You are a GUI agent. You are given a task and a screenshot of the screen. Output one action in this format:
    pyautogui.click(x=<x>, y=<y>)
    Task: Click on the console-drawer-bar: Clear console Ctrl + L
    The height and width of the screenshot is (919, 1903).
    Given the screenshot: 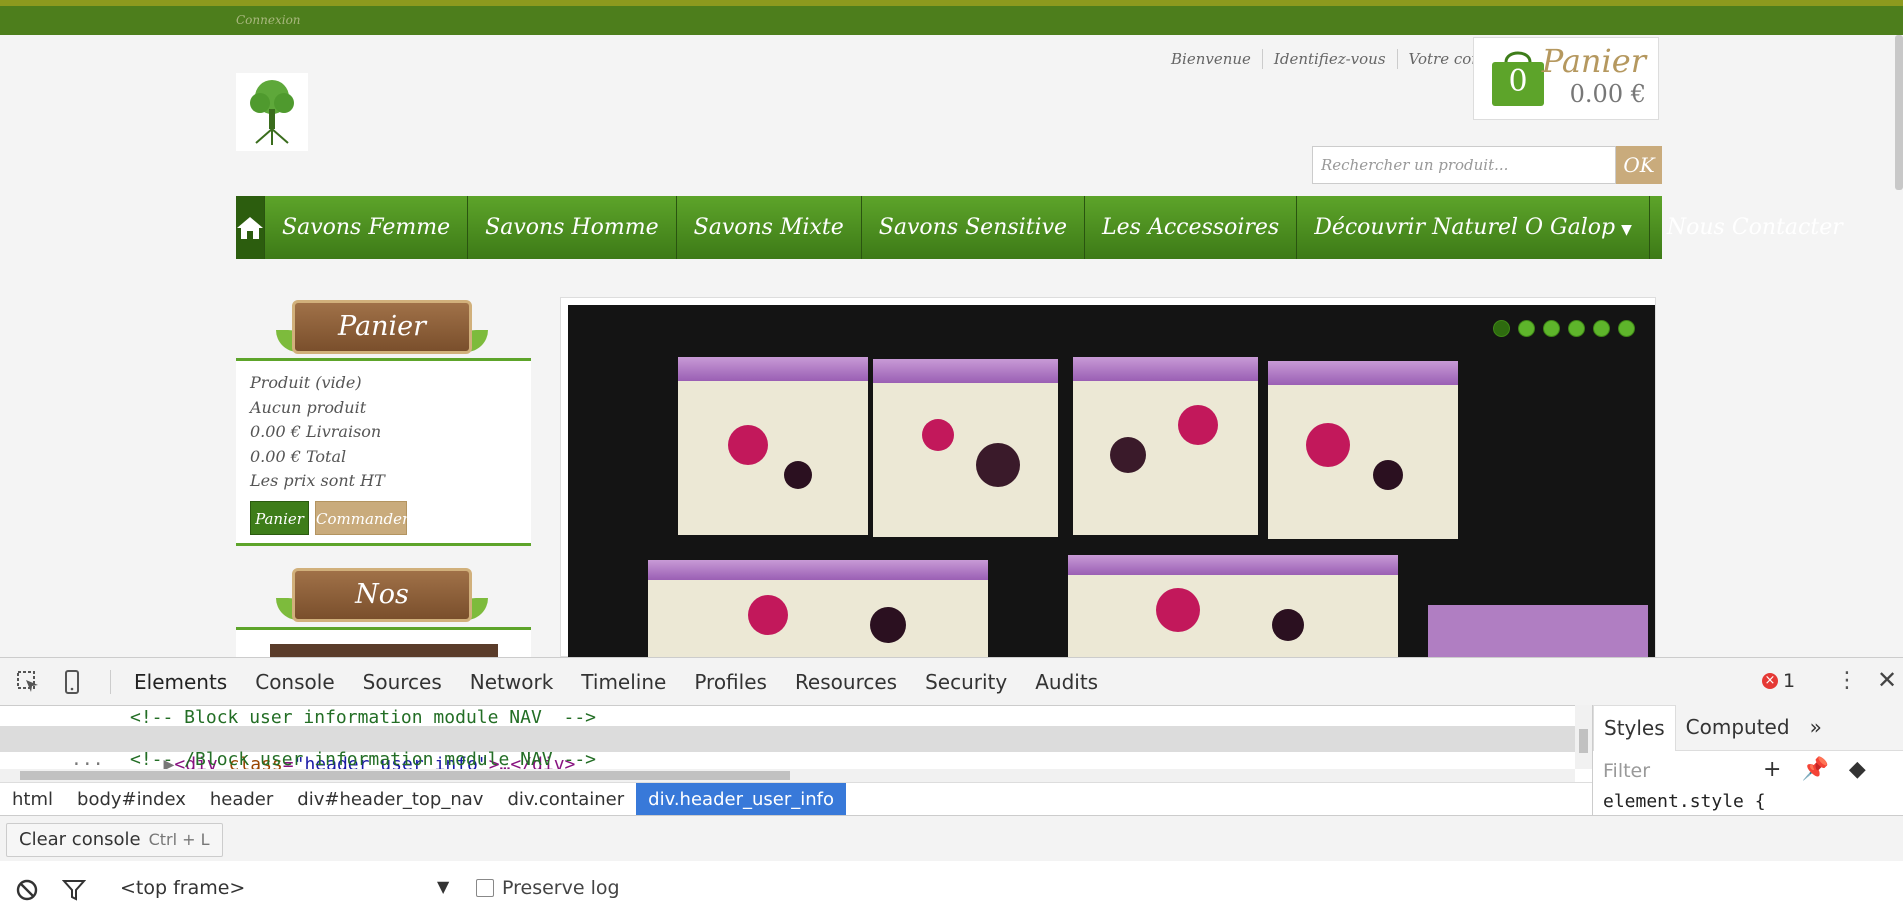 What is the action you would take?
    pyautogui.click(x=951, y=839)
    